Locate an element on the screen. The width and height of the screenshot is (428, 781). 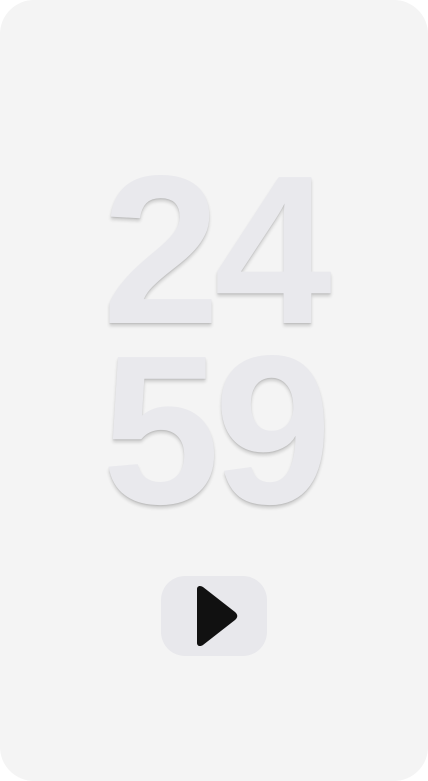
play-icon is located at coordinates (217, 616).